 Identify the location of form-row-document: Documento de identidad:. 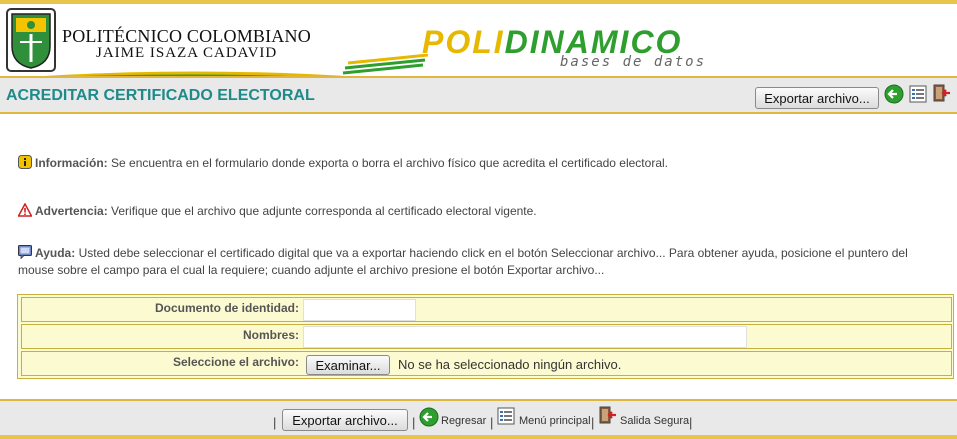
(486, 309).